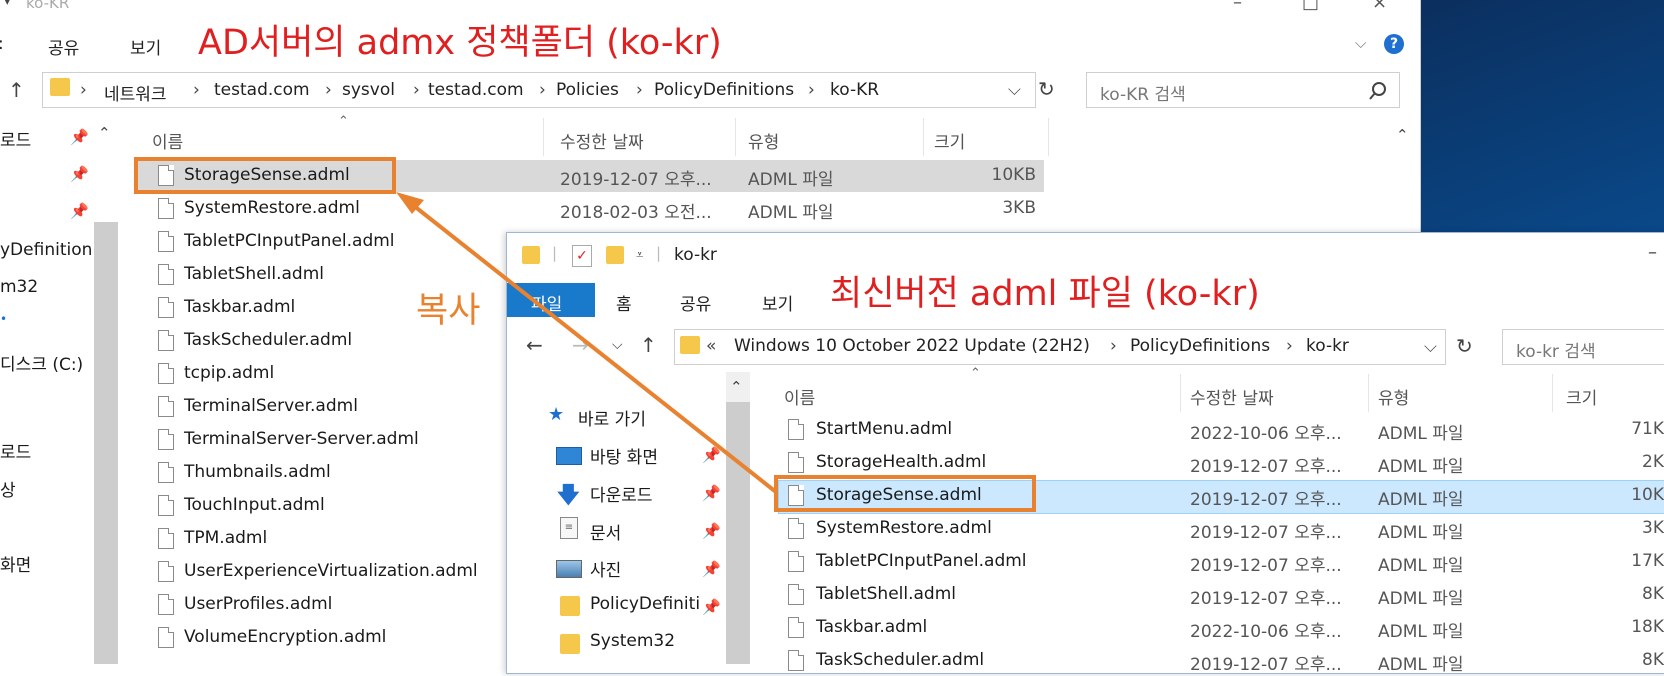 The height and width of the screenshot is (676, 1664). What do you see at coordinates (460, 43) in the screenshot?
I see `annotation-ad-server-folder: AD서버의 admx 정책폴더 (ko-kr)` at bounding box center [460, 43].